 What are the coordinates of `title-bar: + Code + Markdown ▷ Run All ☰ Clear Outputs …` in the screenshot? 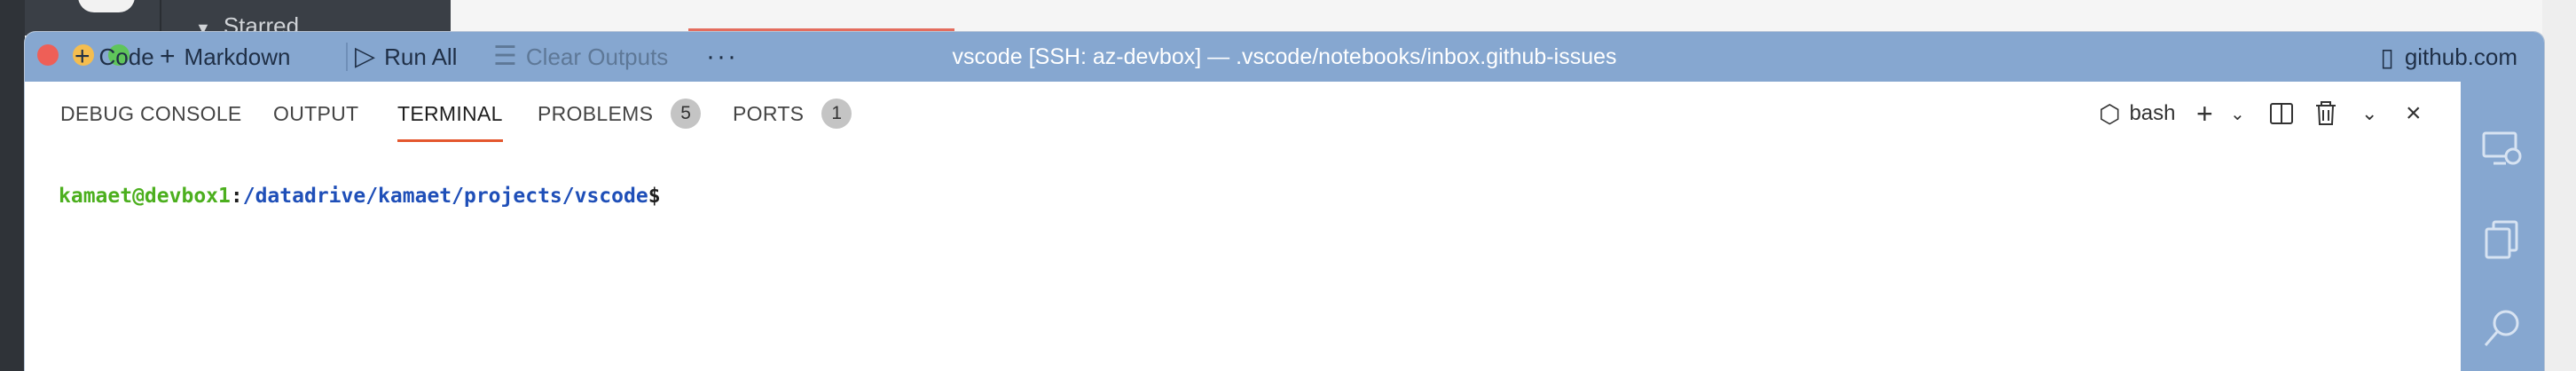 It's located at (1284, 57).